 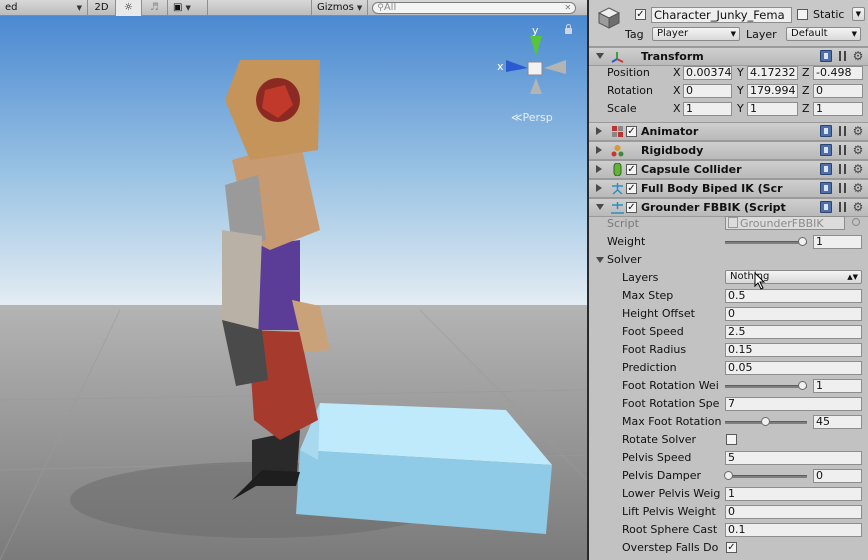 I want to click on animator-enabled-checkbox: ✓, so click(x=631, y=131).